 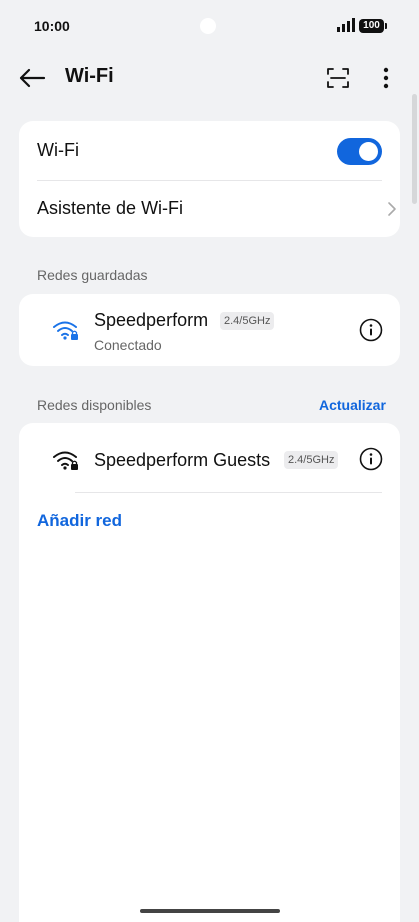 I want to click on wifi-locked-icon, so click(x=65, y=460).